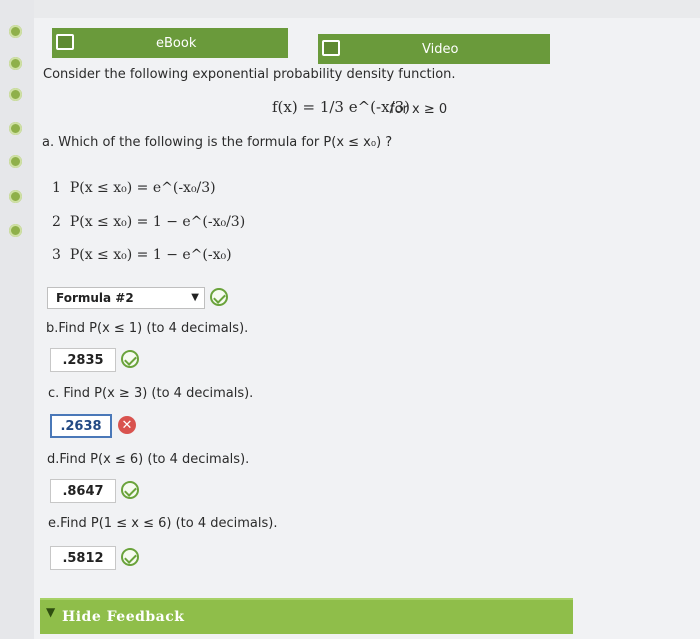 This screenshot has height=639, width=700. Describe the element at coordinates (195, 297) in the screenshot. I see `dropdown-arrow-icon: ▼` at that location.